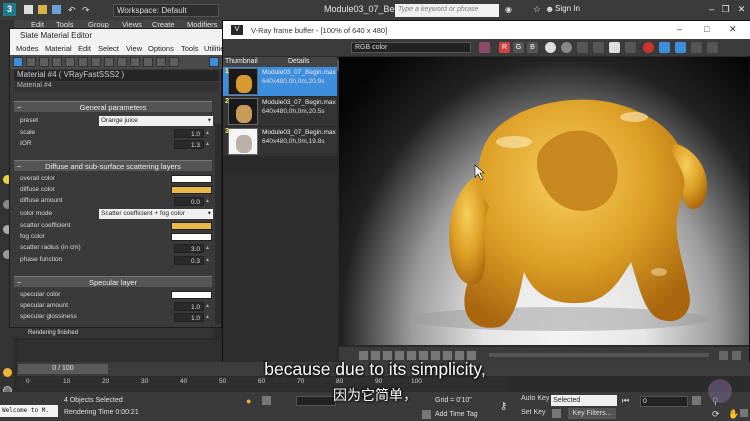  I want to click on vfb-minimize-icon: –, so click(679, 29).